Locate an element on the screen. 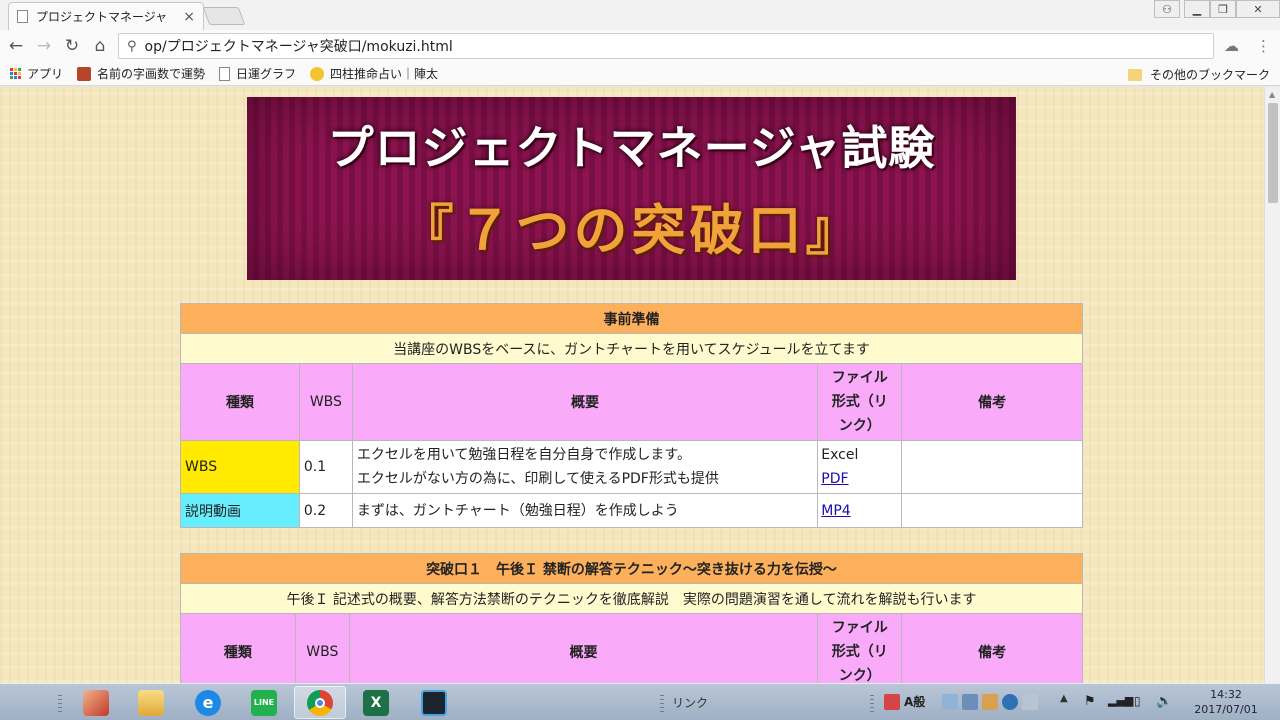  taskbar-excel: X is located at coordinates (376, 702).